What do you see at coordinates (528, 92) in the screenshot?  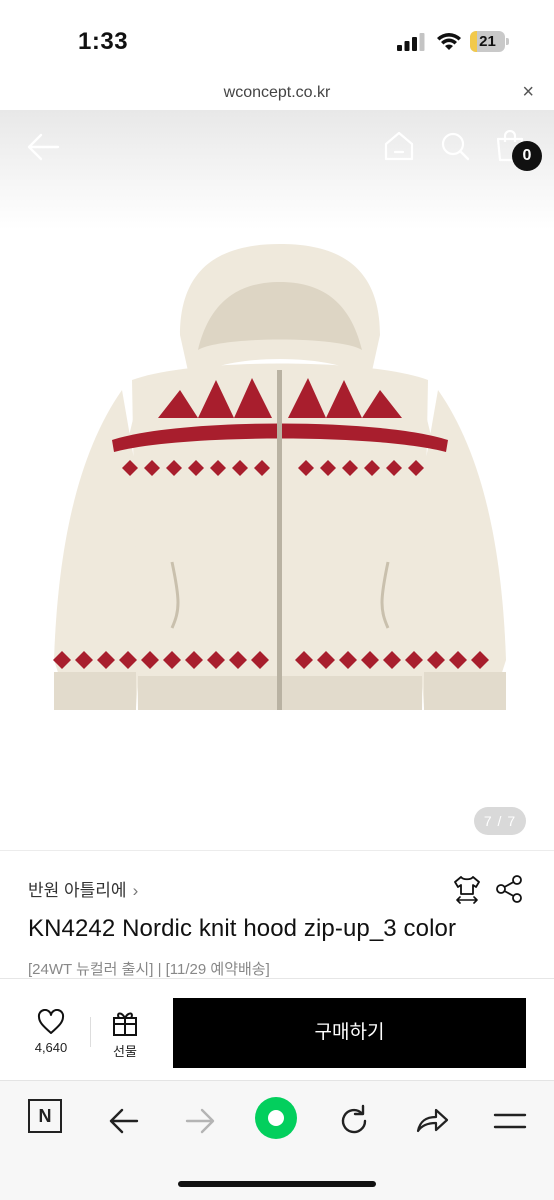 I see `close-icon: ×` at bounding box center [528, 92].